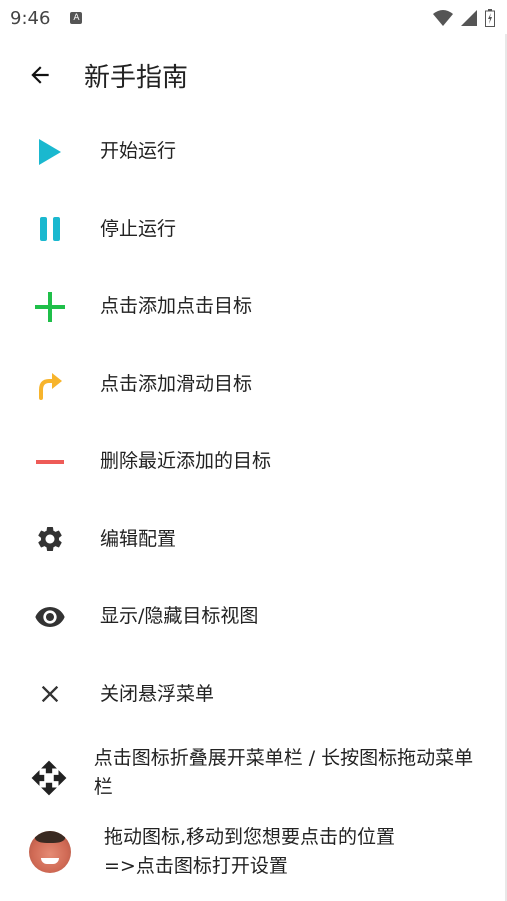 The image size is (507, 901). I want to click on guide-item-label: 开始运行, so click(138, 151).